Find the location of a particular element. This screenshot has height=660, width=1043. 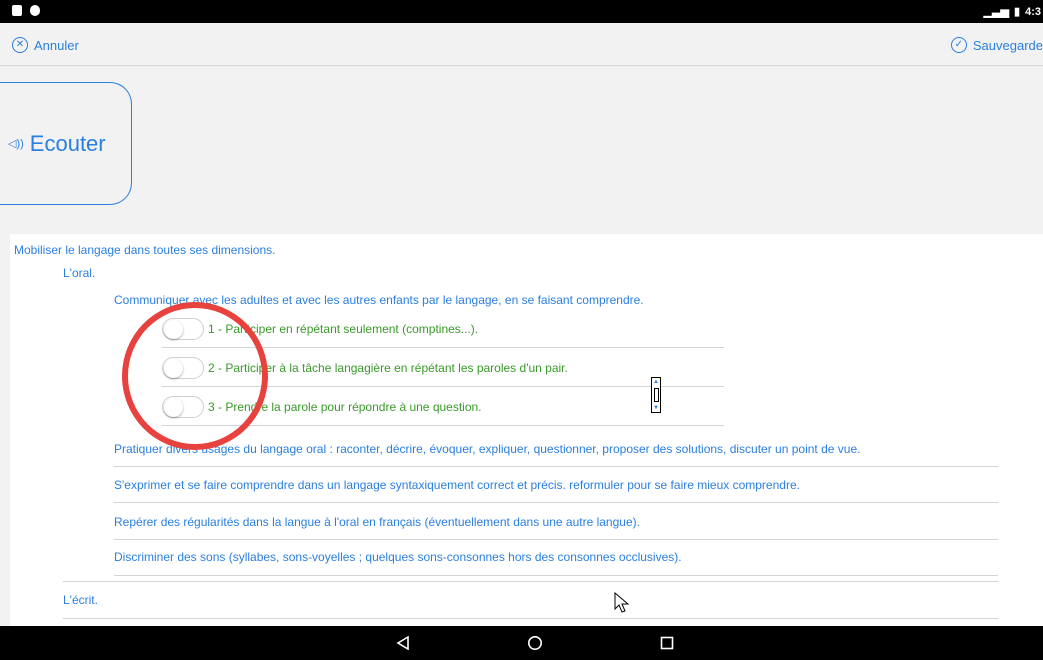

level-1-toggle is located at coordinates (183, 329).